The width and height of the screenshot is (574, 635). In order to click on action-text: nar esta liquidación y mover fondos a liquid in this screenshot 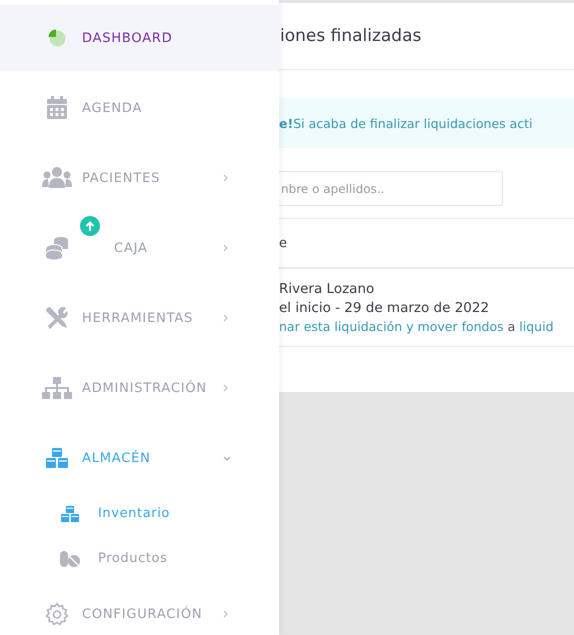, I will do `click(417, 326)`.